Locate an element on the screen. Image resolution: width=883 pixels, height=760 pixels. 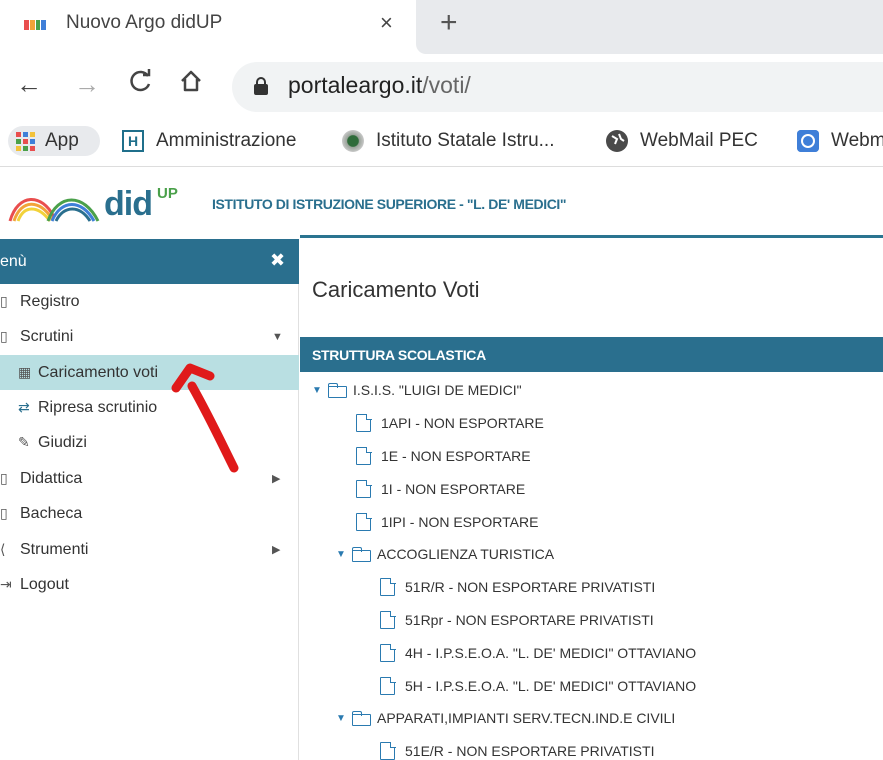
tree-node-folder: ▼ ACCOGLIENZA TURISTICA is located at coordinates (445, 554).